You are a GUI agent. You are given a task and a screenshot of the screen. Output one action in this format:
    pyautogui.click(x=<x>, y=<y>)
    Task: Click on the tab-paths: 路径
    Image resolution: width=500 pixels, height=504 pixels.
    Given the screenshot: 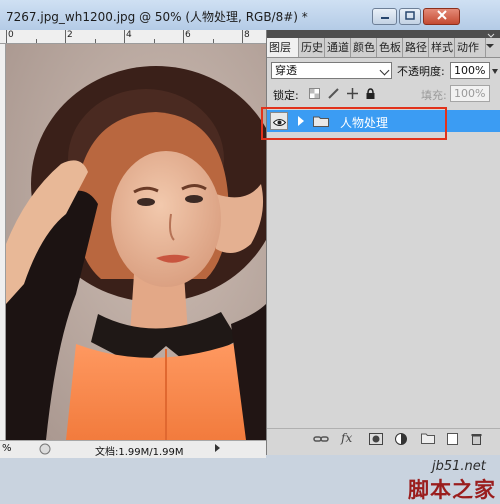 What is the action you would take?
    pyautogui.click(x=416, y=47)
    